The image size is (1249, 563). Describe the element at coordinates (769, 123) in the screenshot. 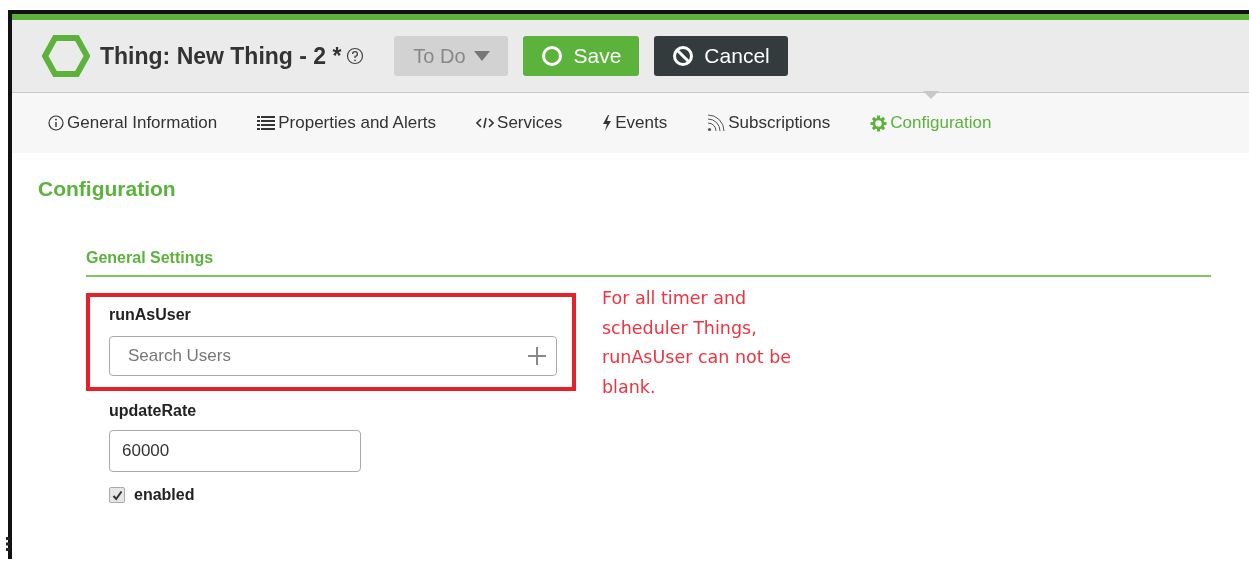

I see `tab: Subscriptions` at that location.